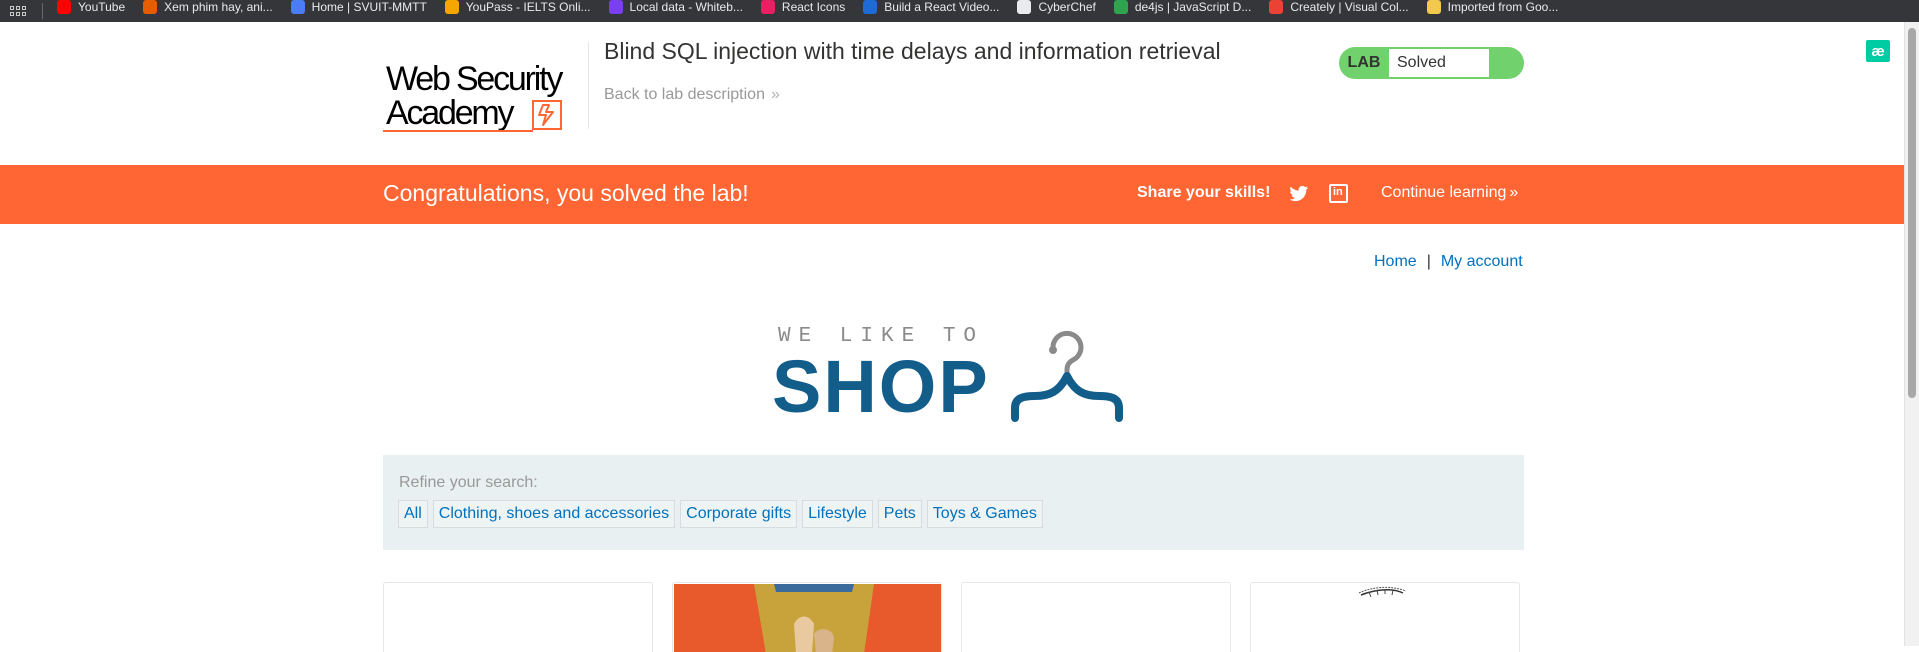  Describe the element at coordinates (369, 7) in the screenshot. I see `bookmark-label: Home | SVUIT-MMTT` at that location.